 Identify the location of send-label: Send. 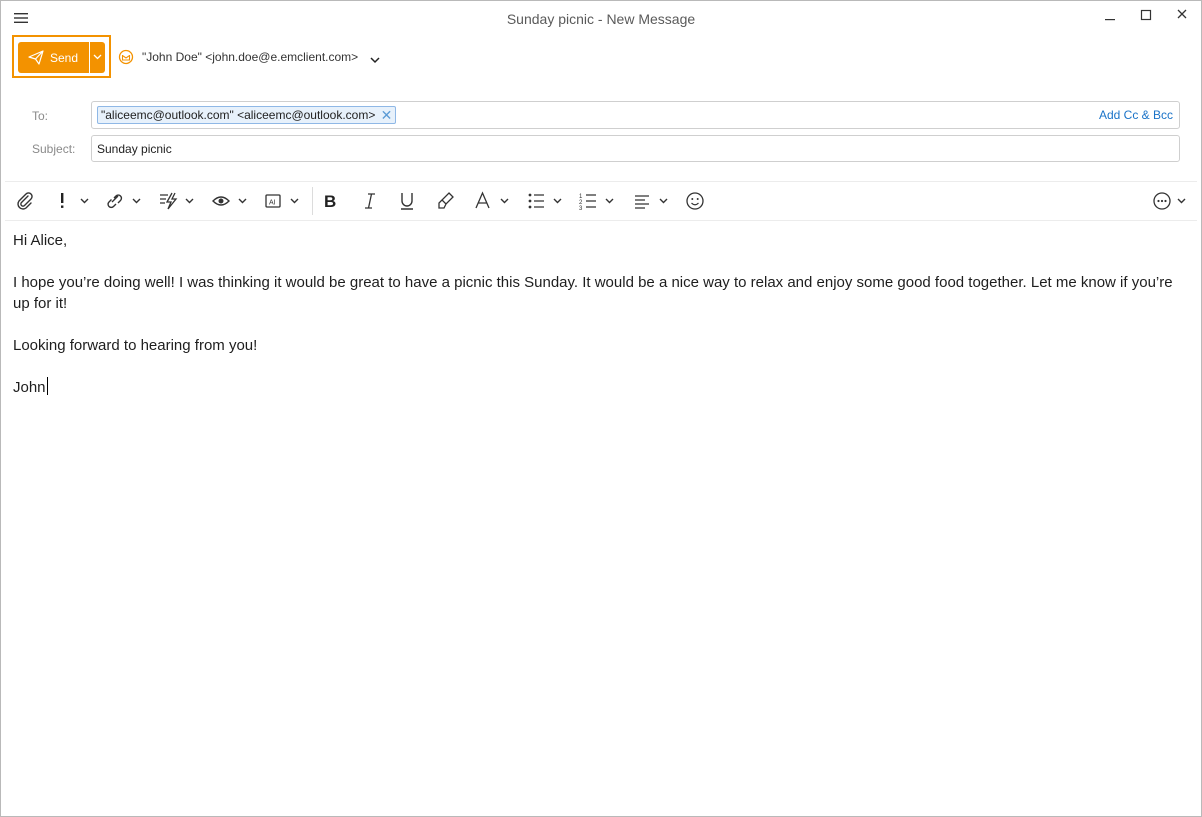
(64, 58).